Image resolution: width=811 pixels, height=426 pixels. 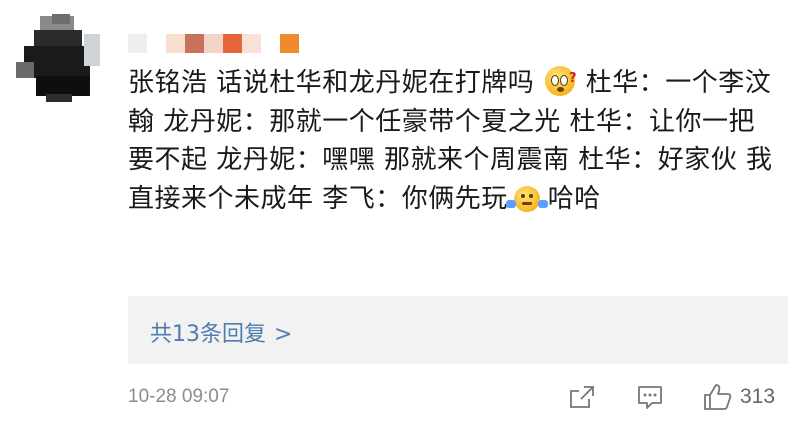 I want to click on share-icon, so click(x=582, y=397).